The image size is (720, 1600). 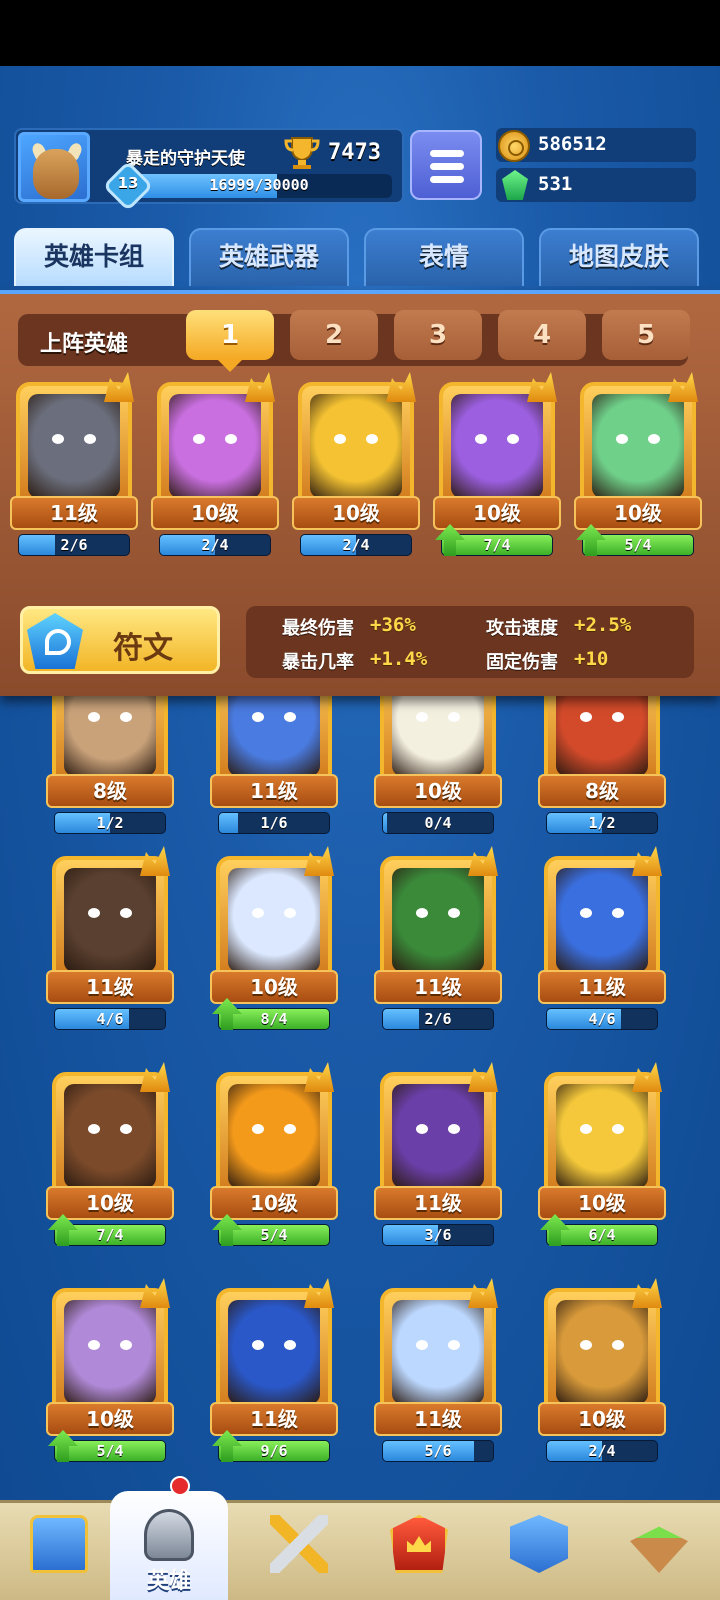 I want to click on deck-tab-1: 1, so click(x=230, y=341).